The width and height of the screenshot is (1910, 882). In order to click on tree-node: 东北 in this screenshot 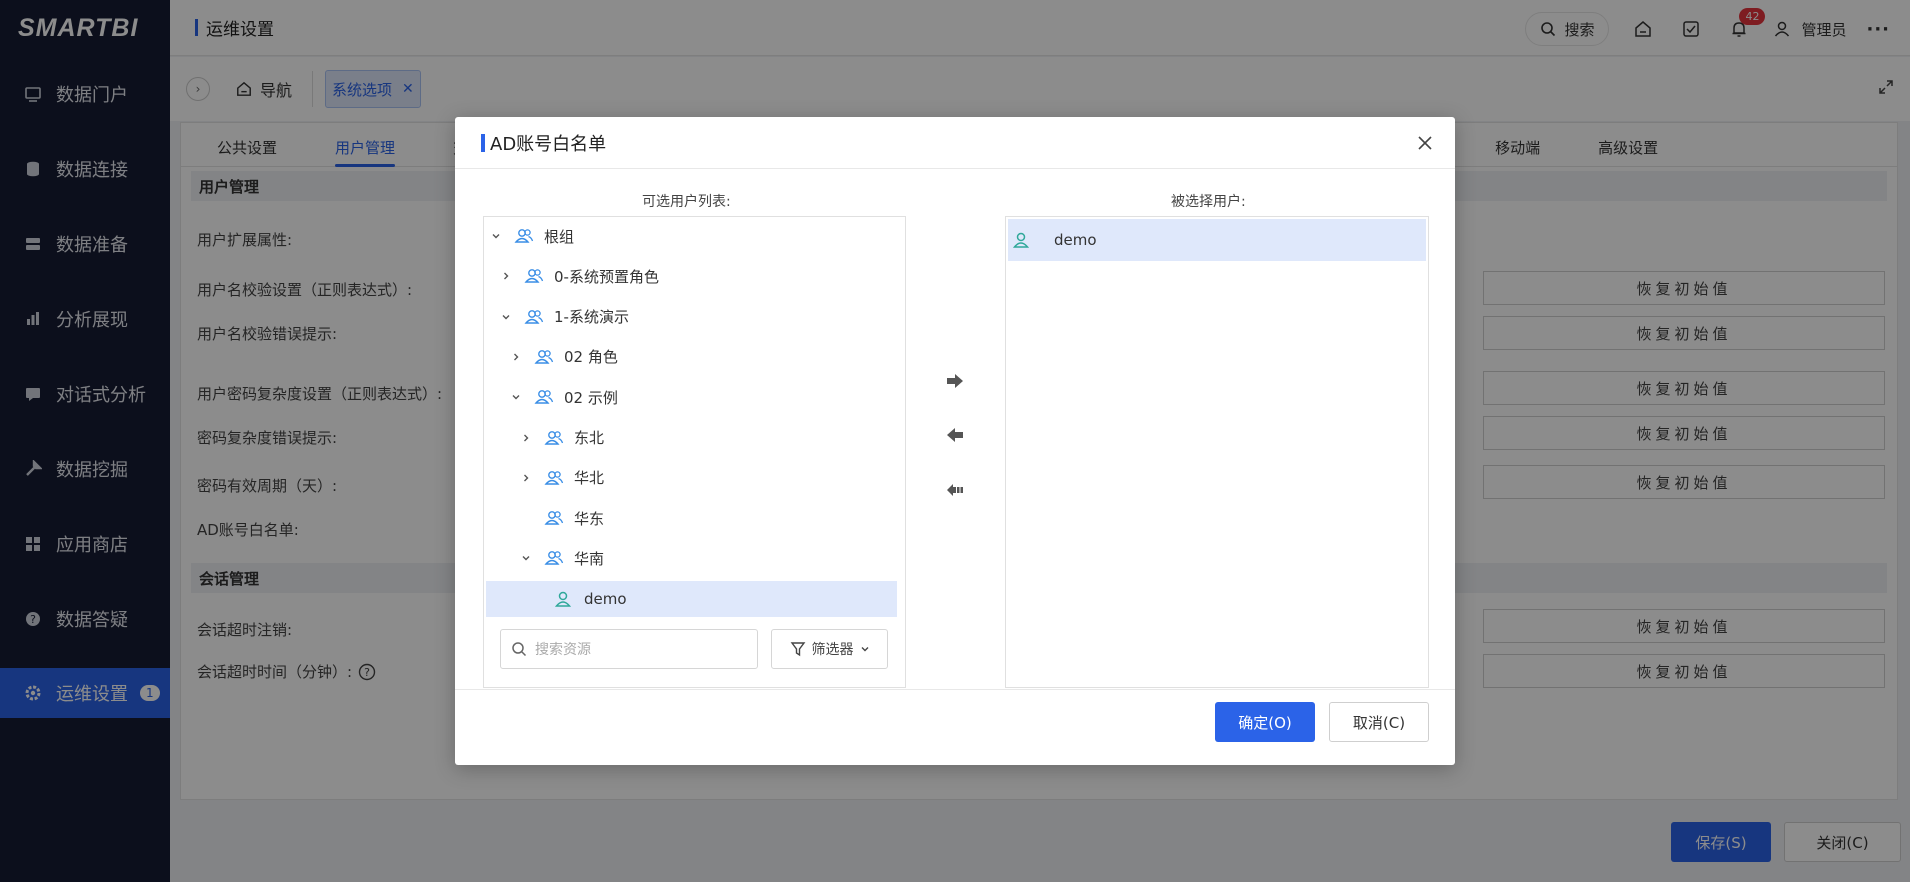, I will do `click(691, 438)`.